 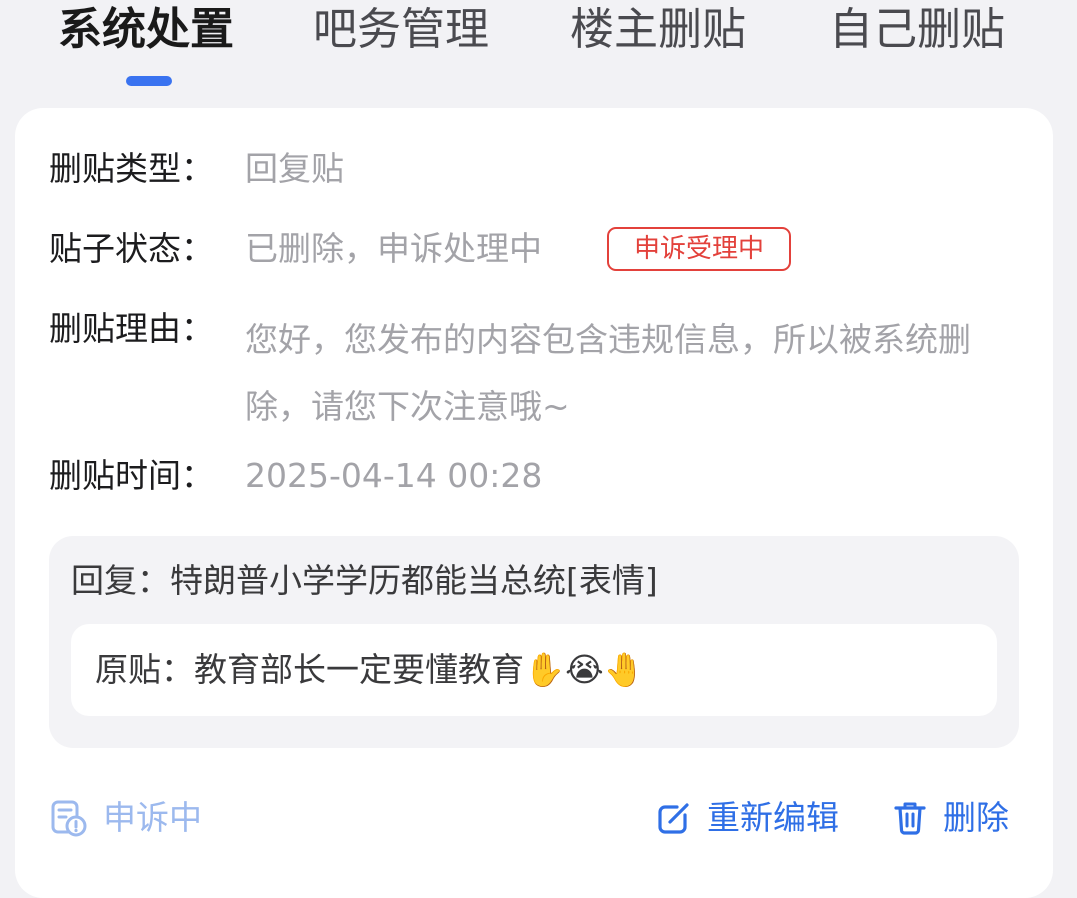 I want to click on re-edit-button: 重新编辑, so click(x=747, y=818).